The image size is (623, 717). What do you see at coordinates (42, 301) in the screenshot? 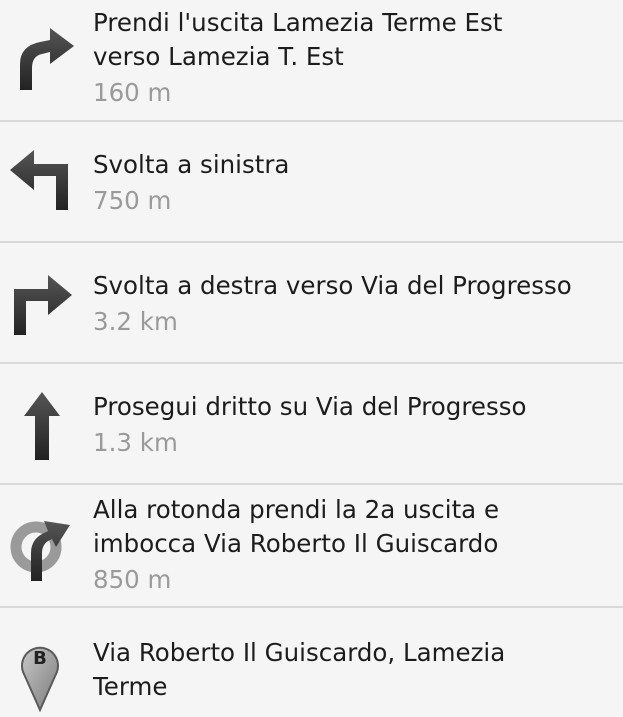
I see `turn-right-arrow-icon` at bounding box center [42, 301].